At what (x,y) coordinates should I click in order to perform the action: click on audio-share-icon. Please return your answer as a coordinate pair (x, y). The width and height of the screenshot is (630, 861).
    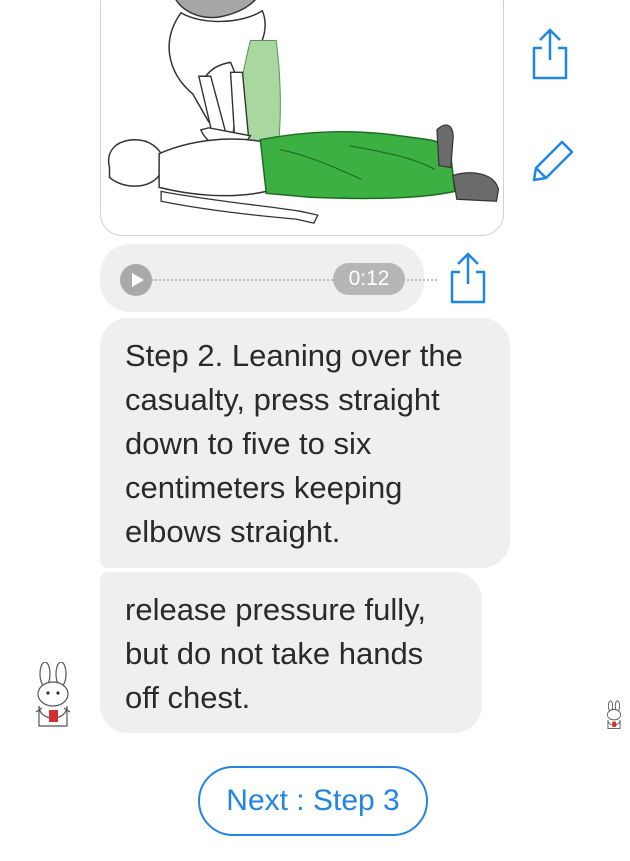
    Looking at the image, I should click on (468, 278).